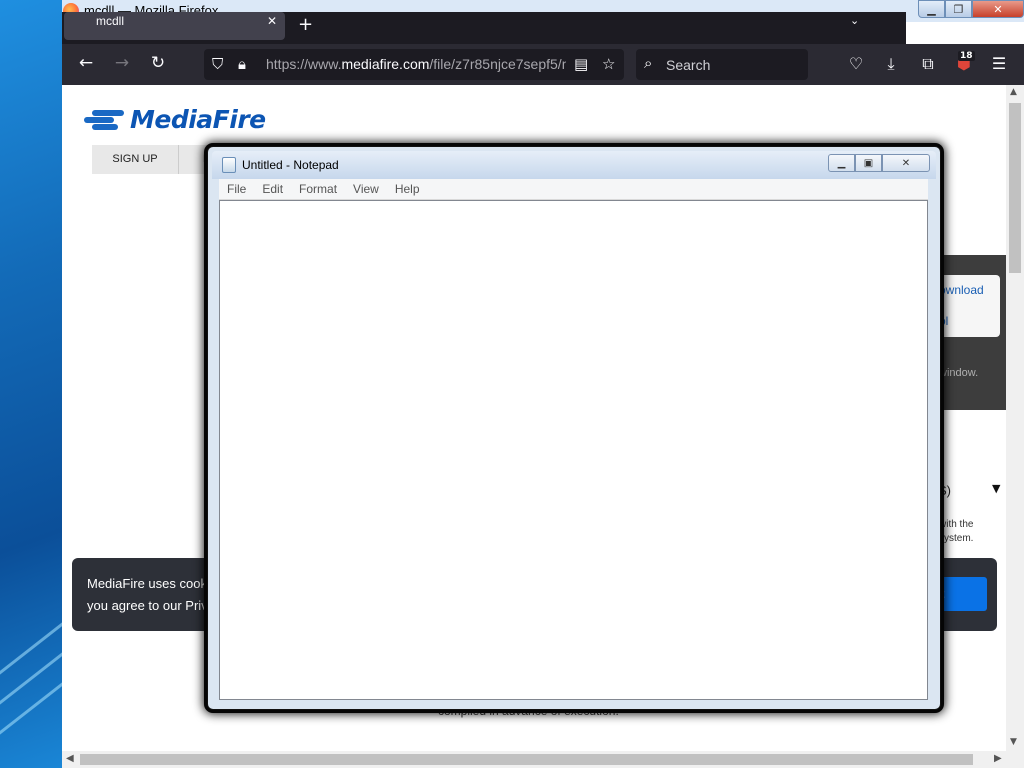  Describe the element at coordinates (217, 64) in the screenshot. I see `tracking-shield-icon: ⛉` at that location.